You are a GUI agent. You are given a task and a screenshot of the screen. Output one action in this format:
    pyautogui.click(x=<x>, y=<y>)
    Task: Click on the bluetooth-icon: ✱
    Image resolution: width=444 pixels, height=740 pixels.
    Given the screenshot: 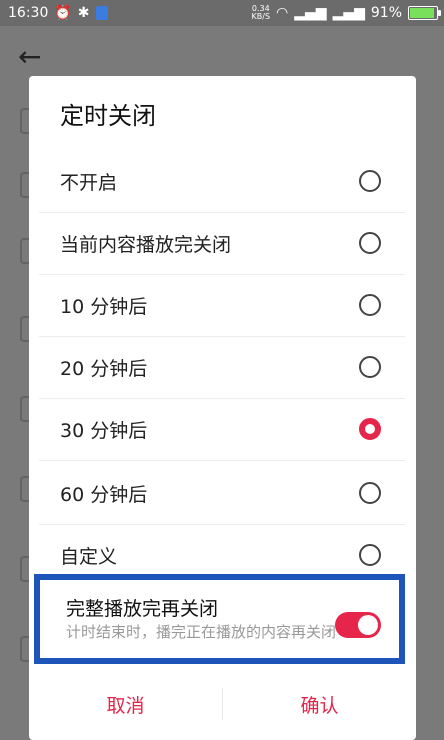 What is the action you would take?
    pyautogui.click(x=83, y=13)
    